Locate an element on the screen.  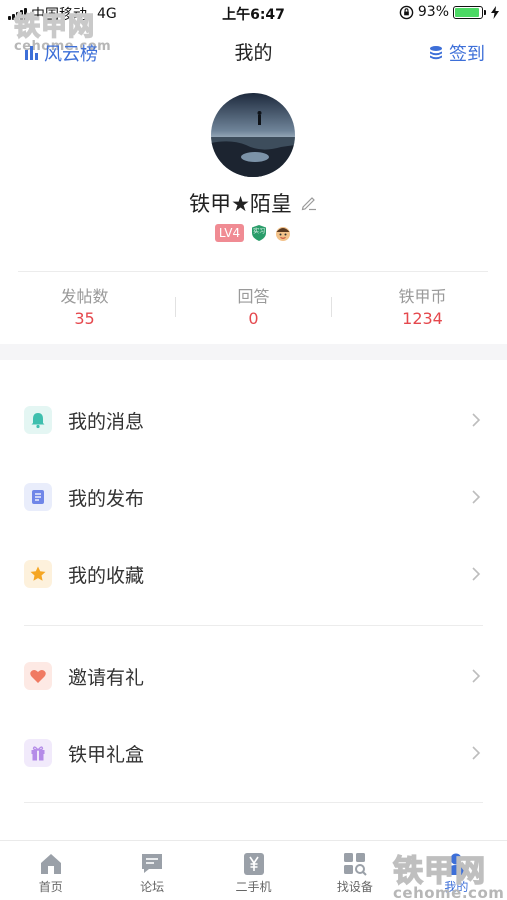
gift-icon is located at coordinates (38, 753).